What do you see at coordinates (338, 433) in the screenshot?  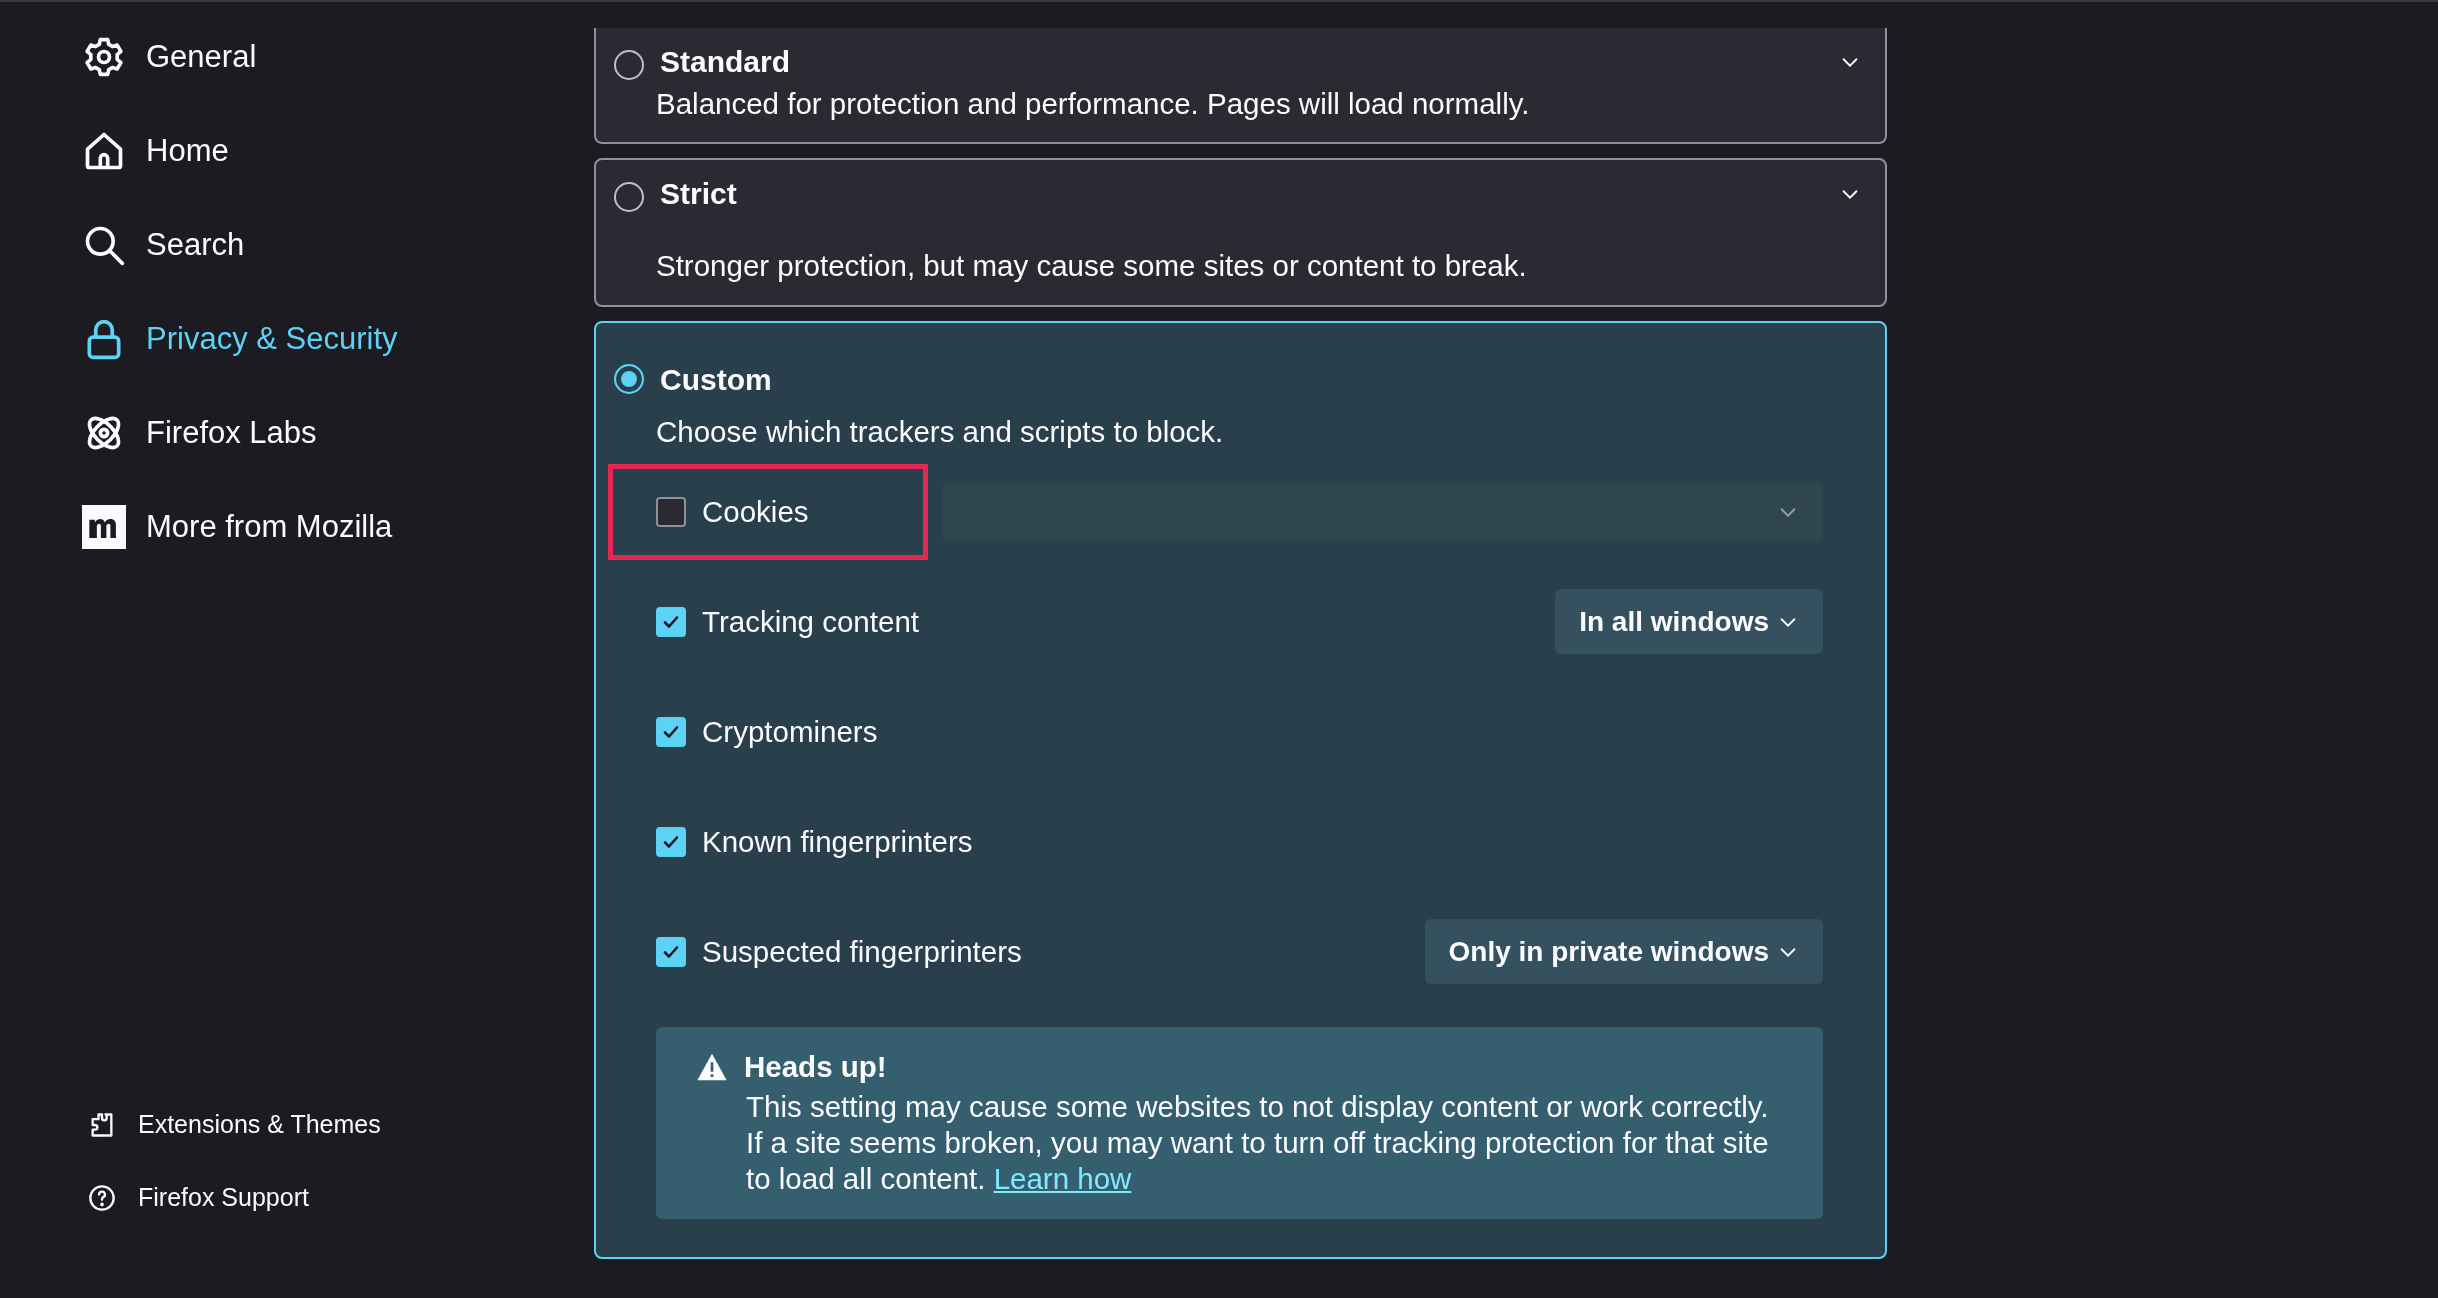 I see `sidebar-item: Firefox Labs` at bounding box center [338, 433].